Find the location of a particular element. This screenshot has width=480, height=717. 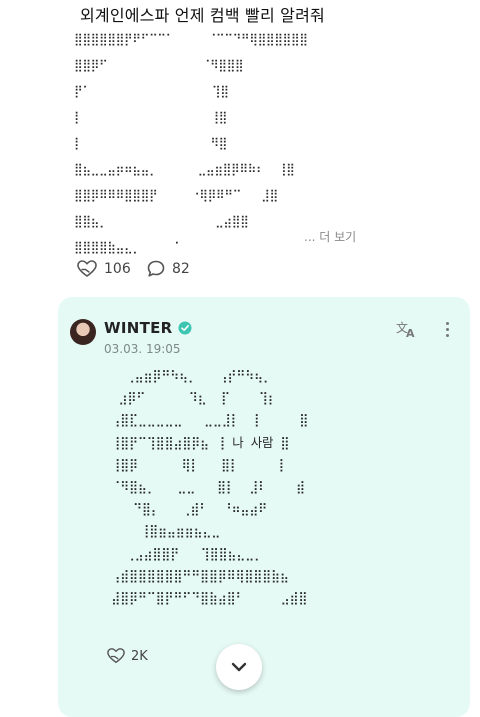

post-title: 외계인에스파 언제 컴백 빨리 알려줘 is located at coordinates (202, 15).